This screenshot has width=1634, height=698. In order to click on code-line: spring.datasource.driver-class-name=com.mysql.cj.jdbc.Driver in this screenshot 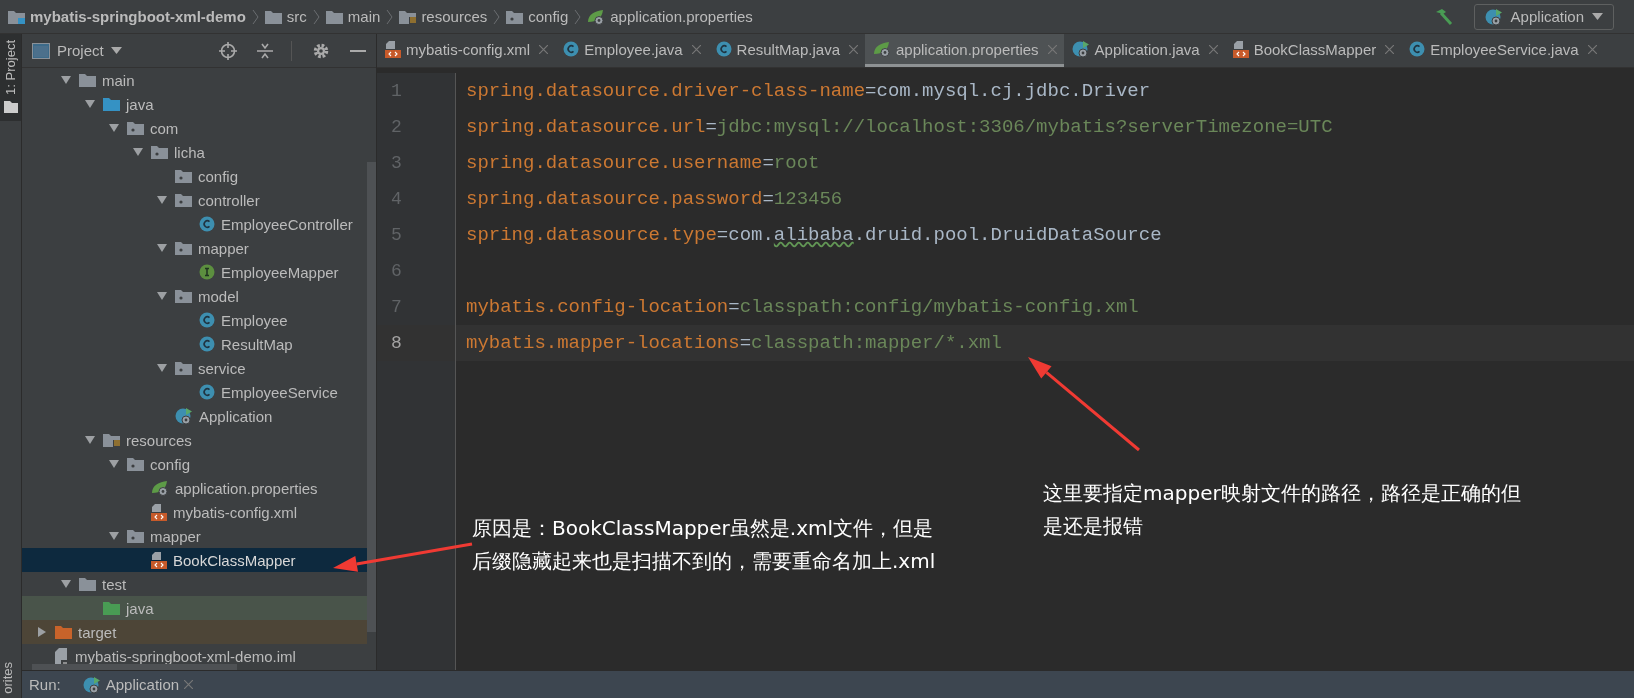, I will do `click(808, 91)`.